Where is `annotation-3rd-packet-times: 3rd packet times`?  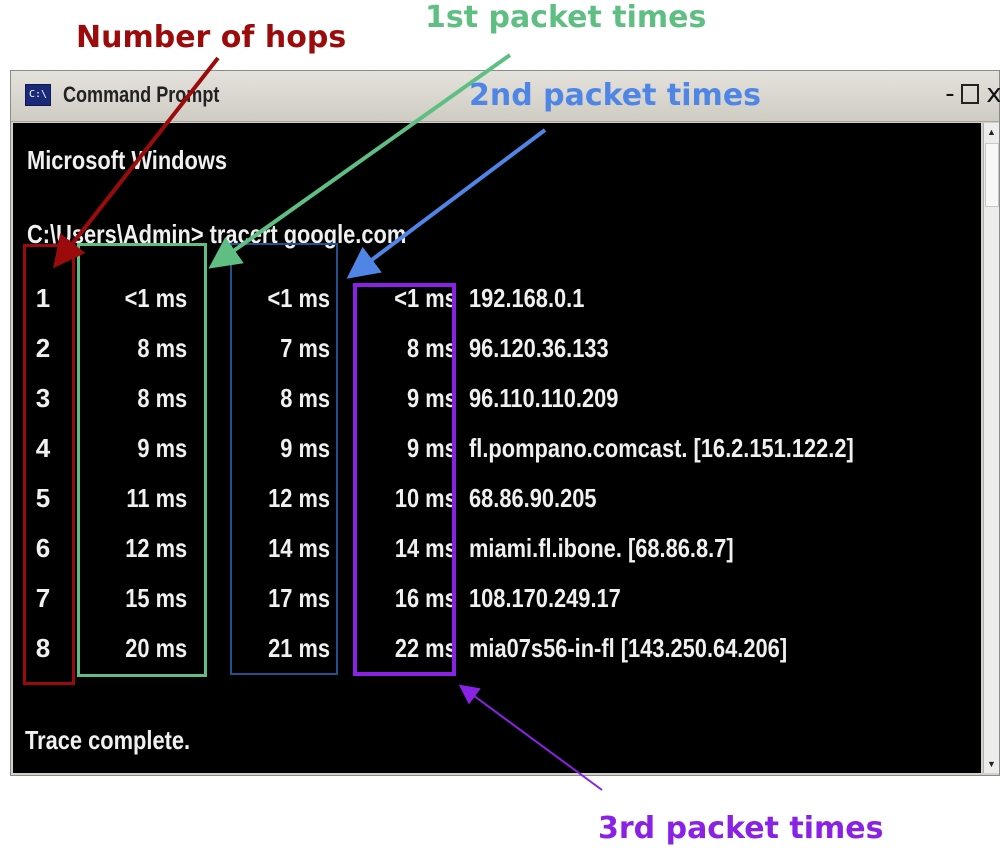
annotation-3rd-packet-times: 3rd packet times is located at coordinates (741, 828).